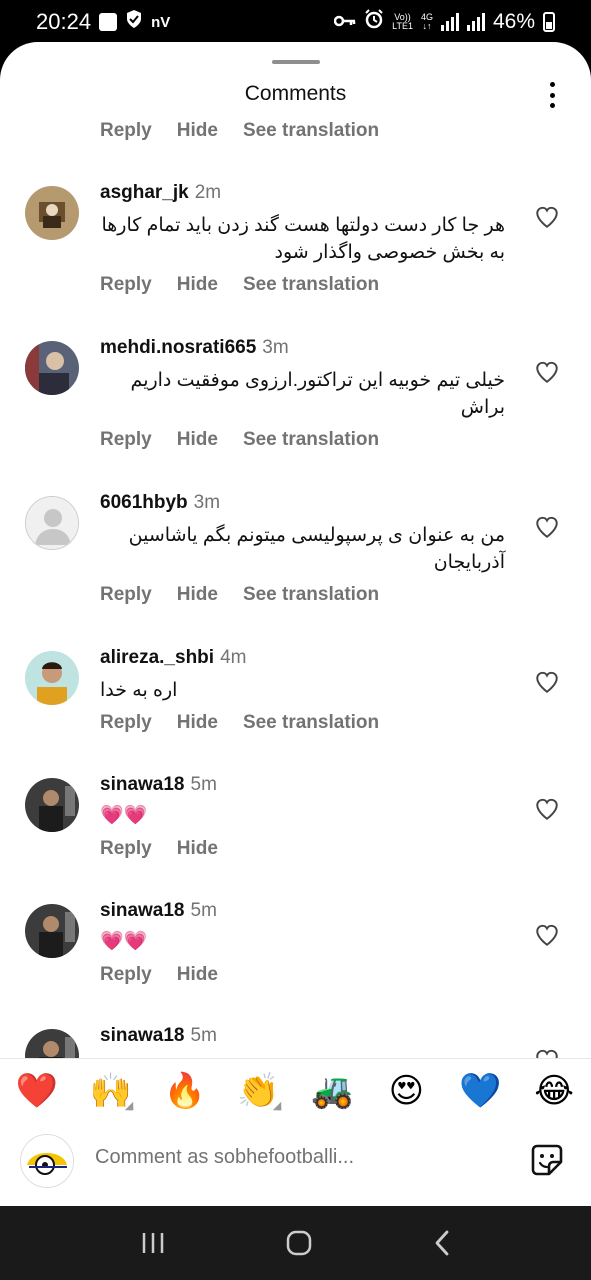 This screenshot has width=591, height=1280. I want to click on alarm-icon, so click(374, 22).